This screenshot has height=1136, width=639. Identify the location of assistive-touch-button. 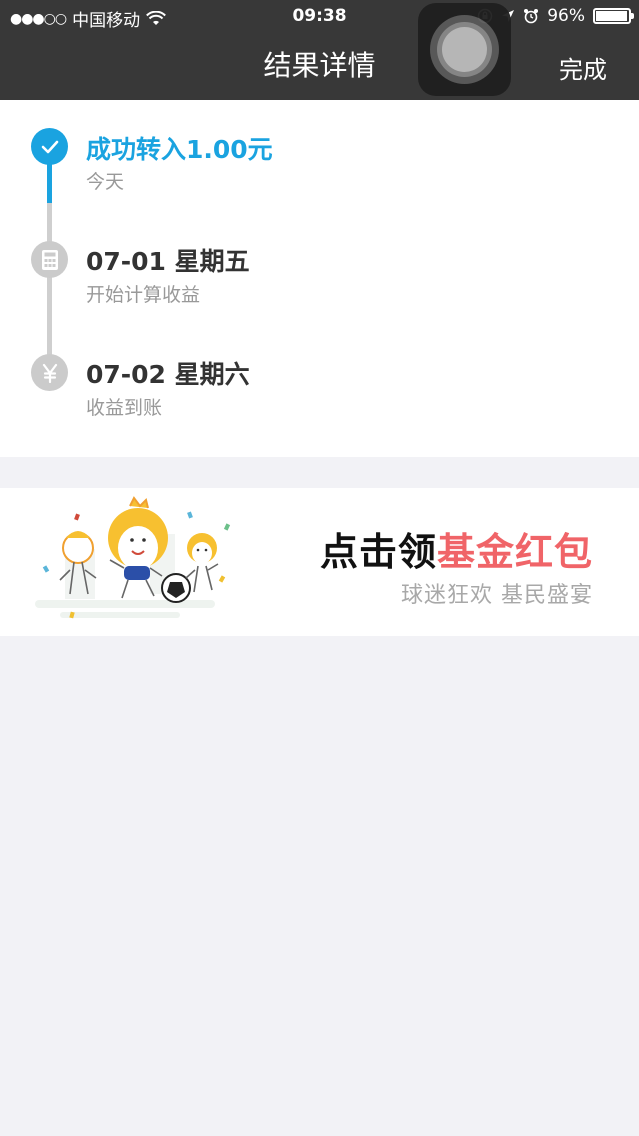
(464, 49).